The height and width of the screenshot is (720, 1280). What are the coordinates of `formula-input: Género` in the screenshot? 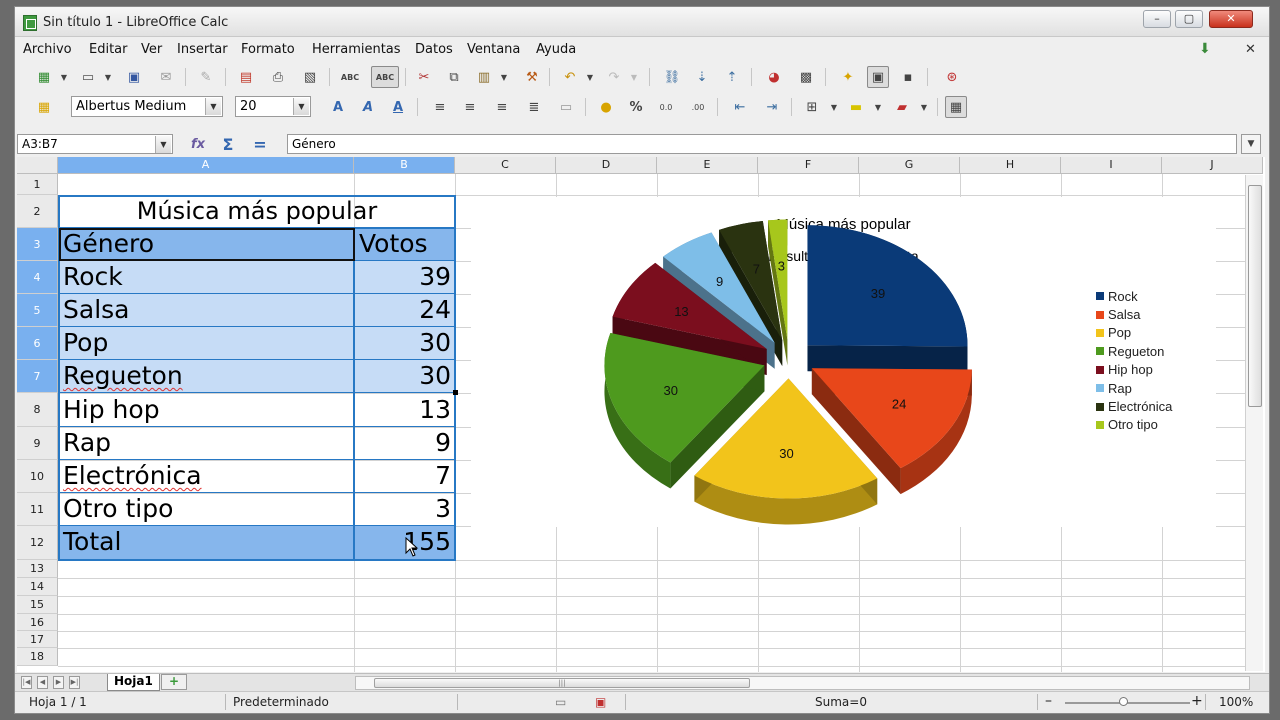 It's located at (762, 144).